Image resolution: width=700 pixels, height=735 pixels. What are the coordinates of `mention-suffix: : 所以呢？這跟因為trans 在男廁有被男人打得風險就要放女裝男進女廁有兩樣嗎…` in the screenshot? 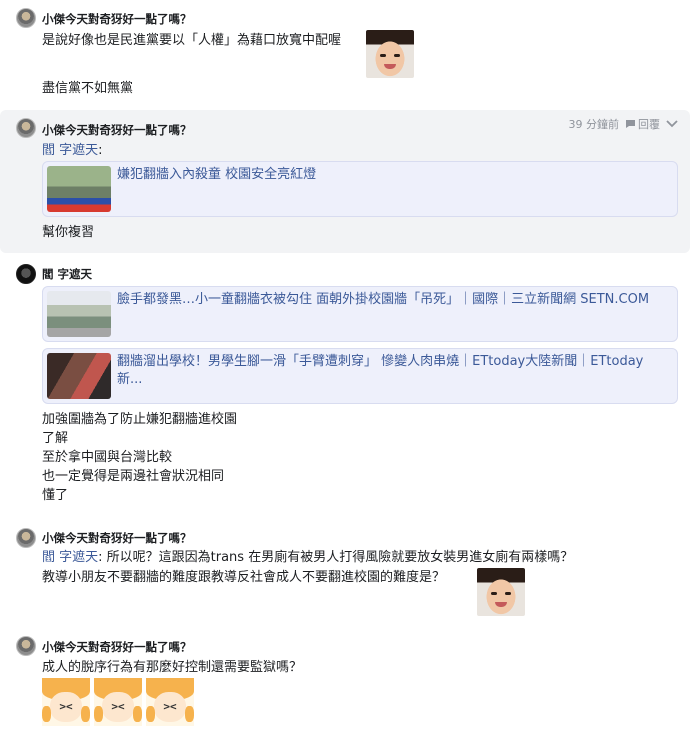 It's located at (336, 557).